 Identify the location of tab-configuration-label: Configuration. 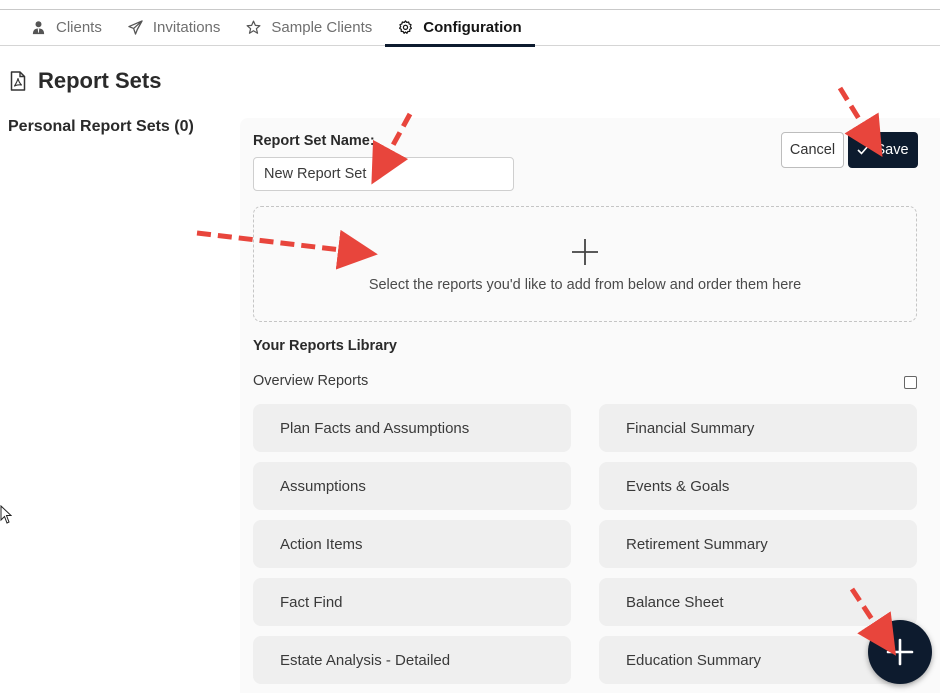
(472, 27).